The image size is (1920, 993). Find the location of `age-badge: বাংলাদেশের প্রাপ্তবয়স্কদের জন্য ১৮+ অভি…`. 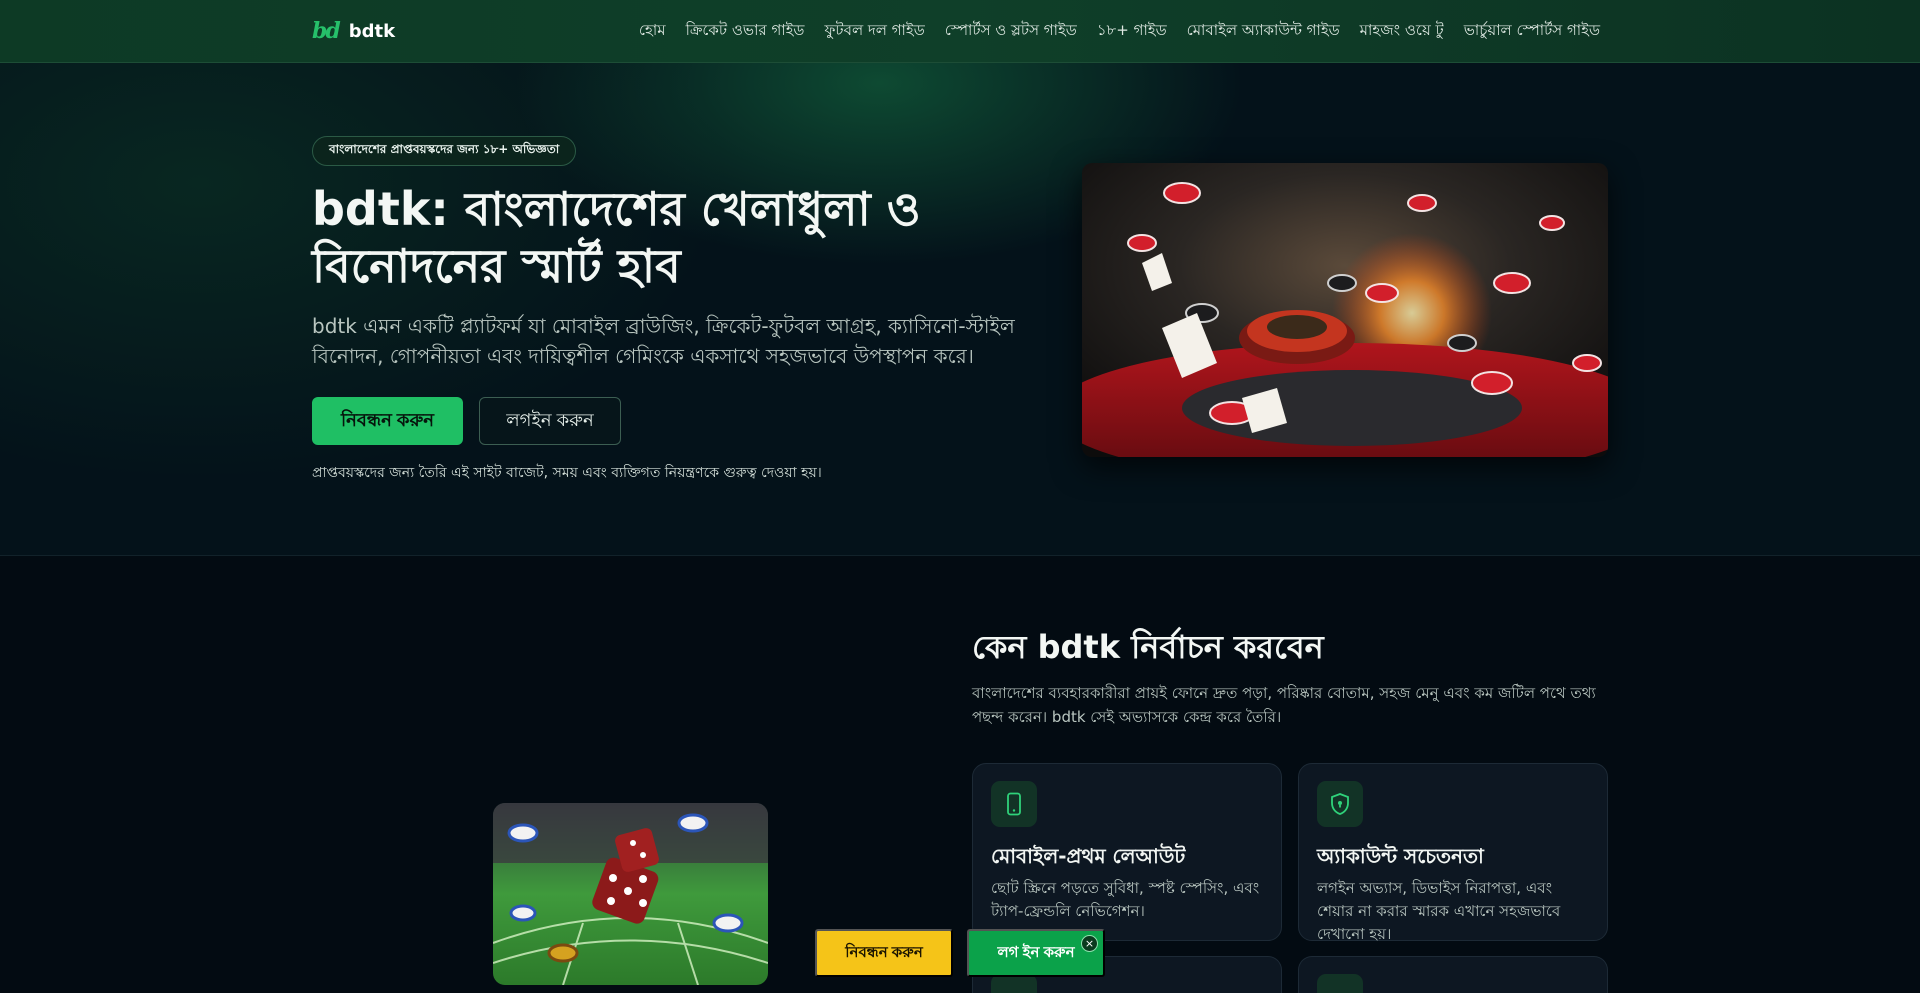

age-badge: বাংলাদেশের প্রাপ্তবয়স্কদের জন্য ১৮+ অভি… is located at coordinates (444, 151).